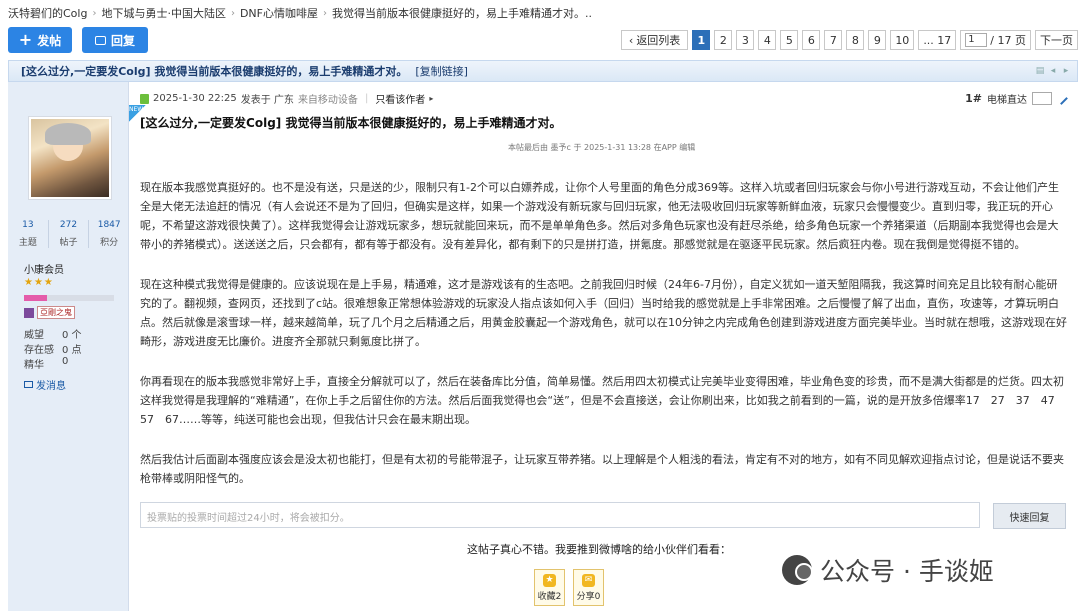 The height and width of the screenshot is (611, 1080). What do you see at coordinates (122, 40) in the screenshot?
I see `reply-button-label: 回复` at bounding box center [122, 40].